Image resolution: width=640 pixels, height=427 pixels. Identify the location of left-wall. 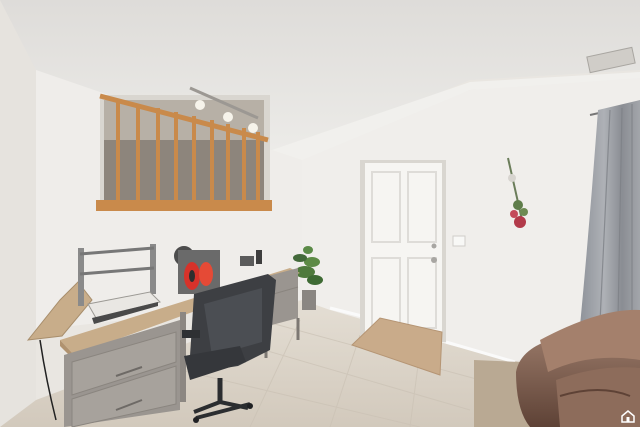
(18, 213).